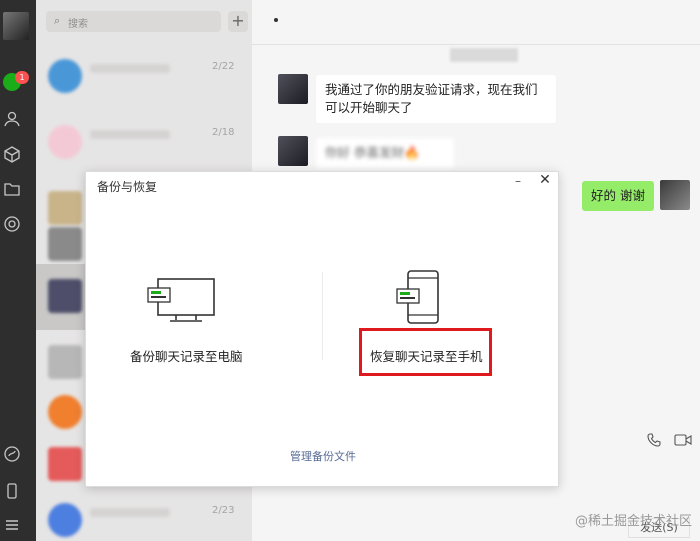 Image resolution: width=700 pixels, height=541 pixels. Describe the element at coordinates (127, 187) in the screenshot. I see `dialog-title: 备份与恢复` at that location.